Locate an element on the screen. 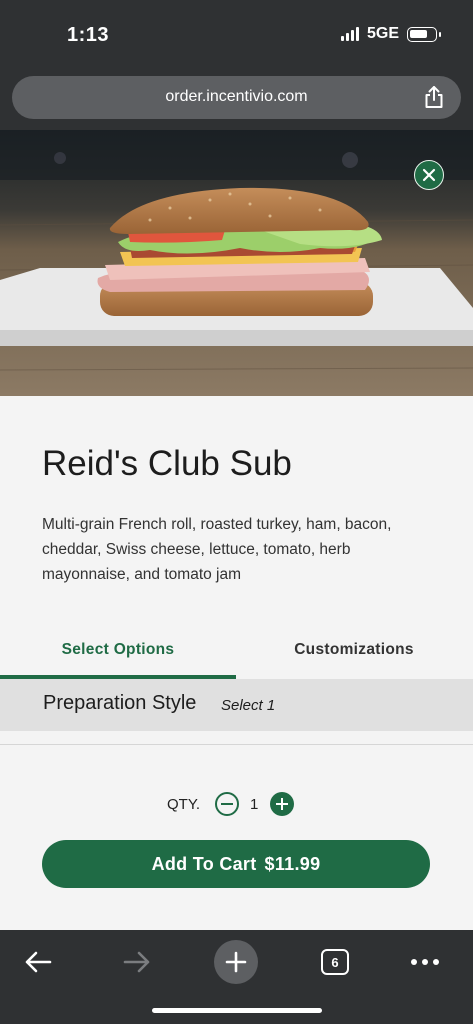 The image size is (473, 1024). back-button is located at coordinates (38, 962).